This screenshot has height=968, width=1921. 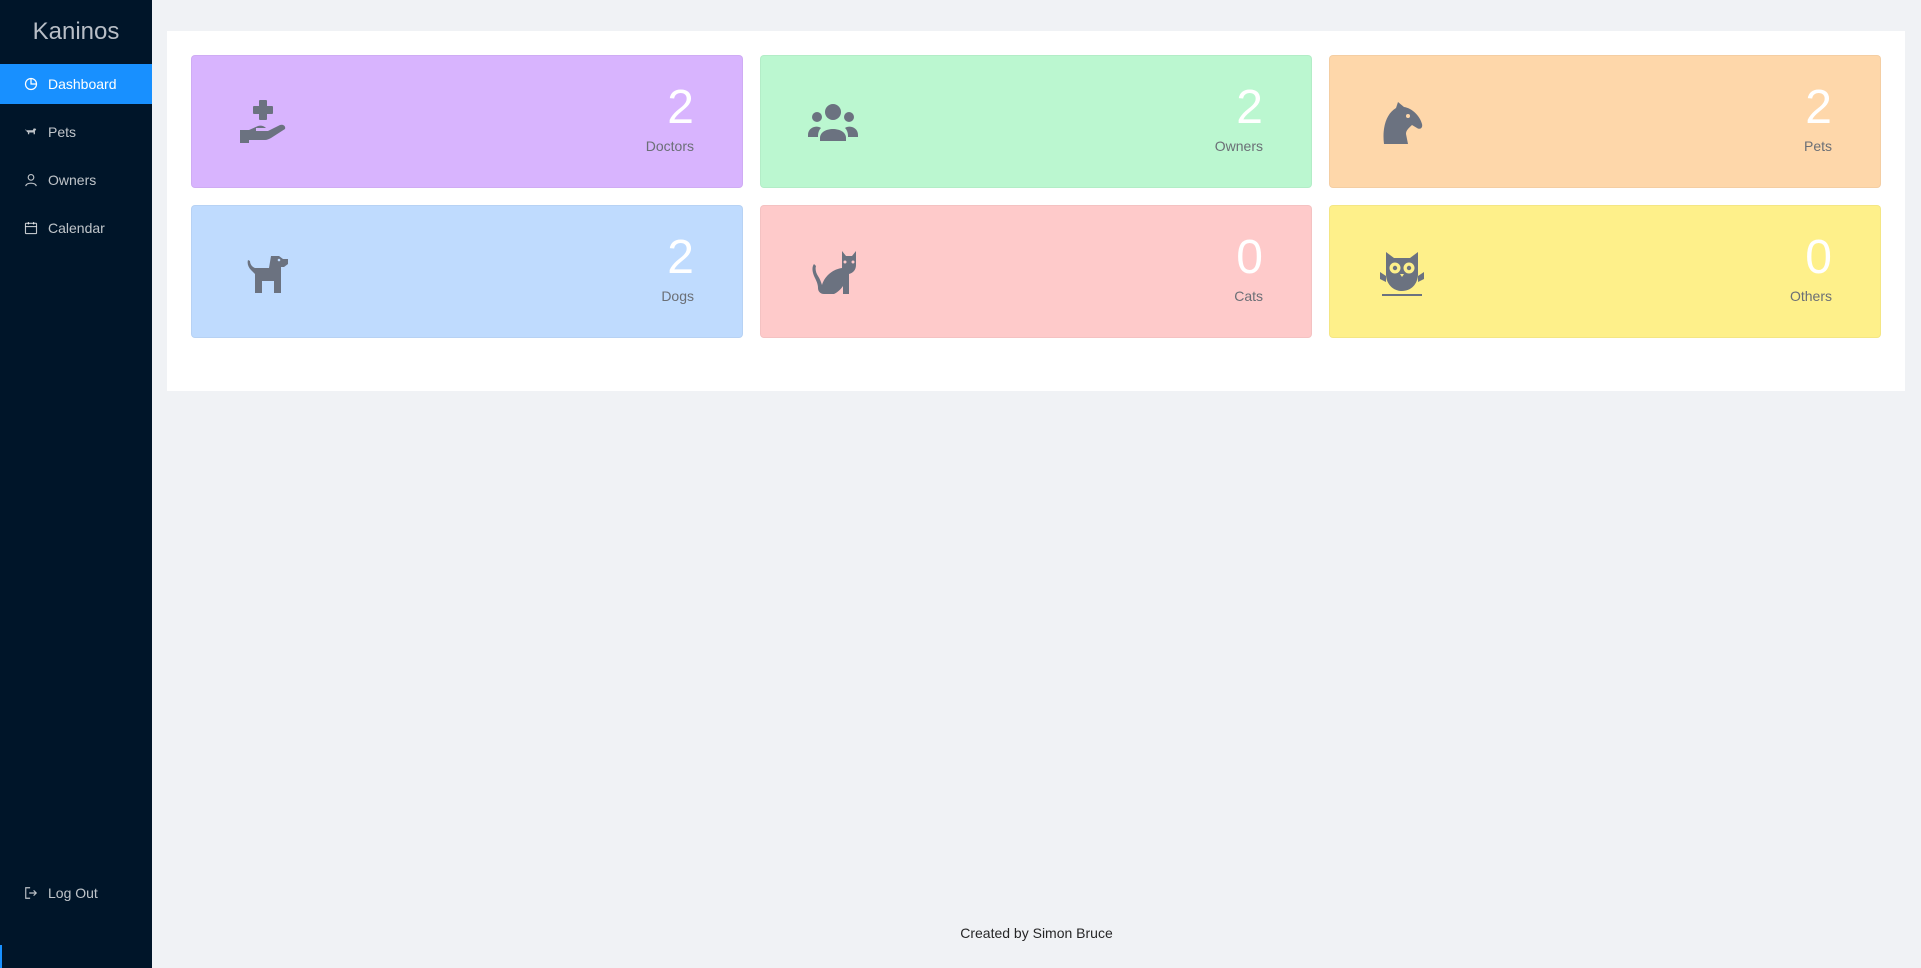 What do you see at coordinates (82, 84) in the screenshot?
I see `sidebar-item-label: Dashboard` at bounding box center [82, 84].